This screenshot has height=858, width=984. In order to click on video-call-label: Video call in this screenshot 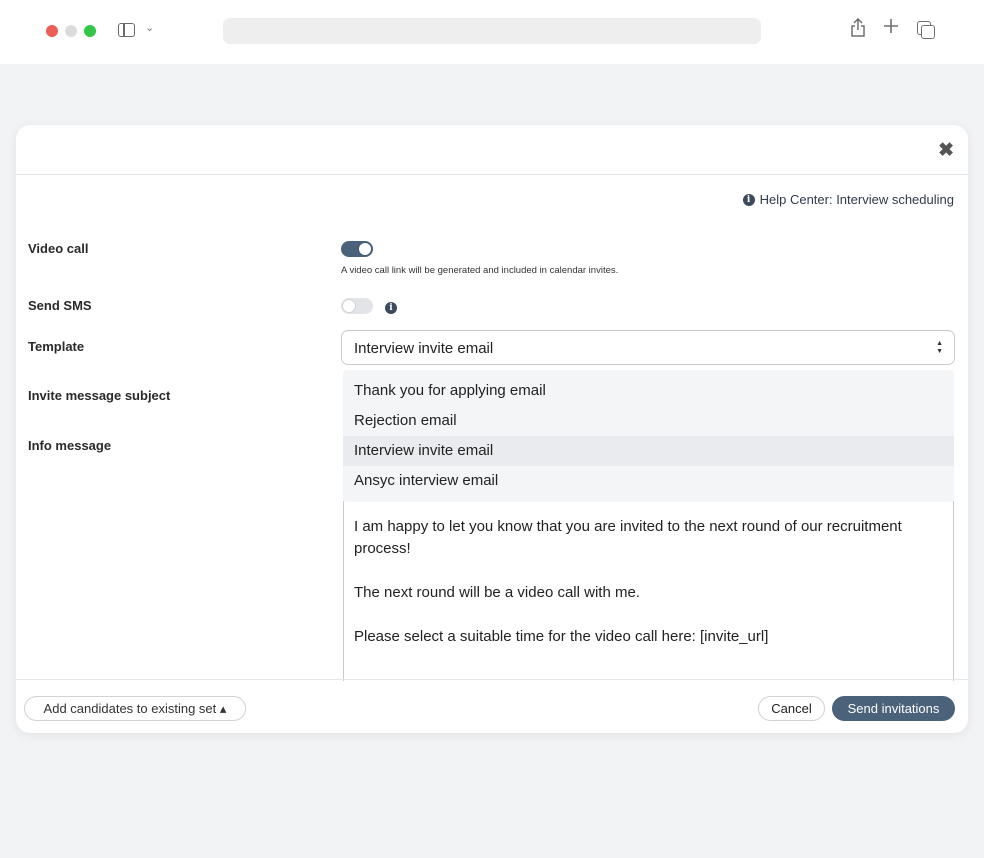, I will do `click(58, 248)`.